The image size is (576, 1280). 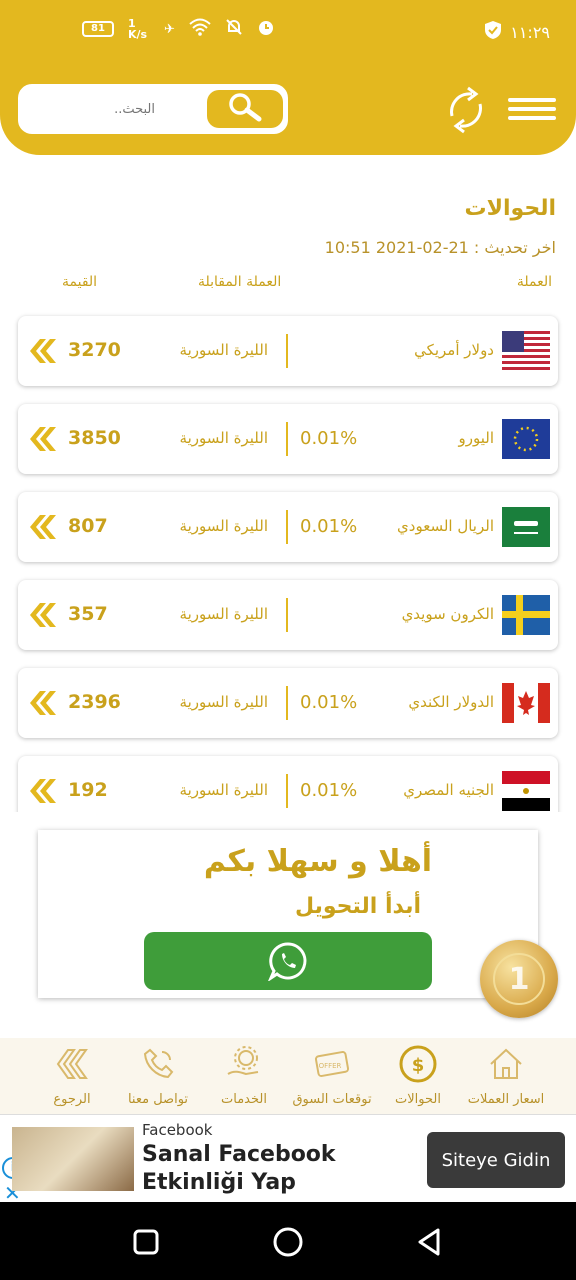 What do you see at coordinates (526, 703) in the screenshot?
I see `ca-flag-icon` at bounding box center [526, 703].